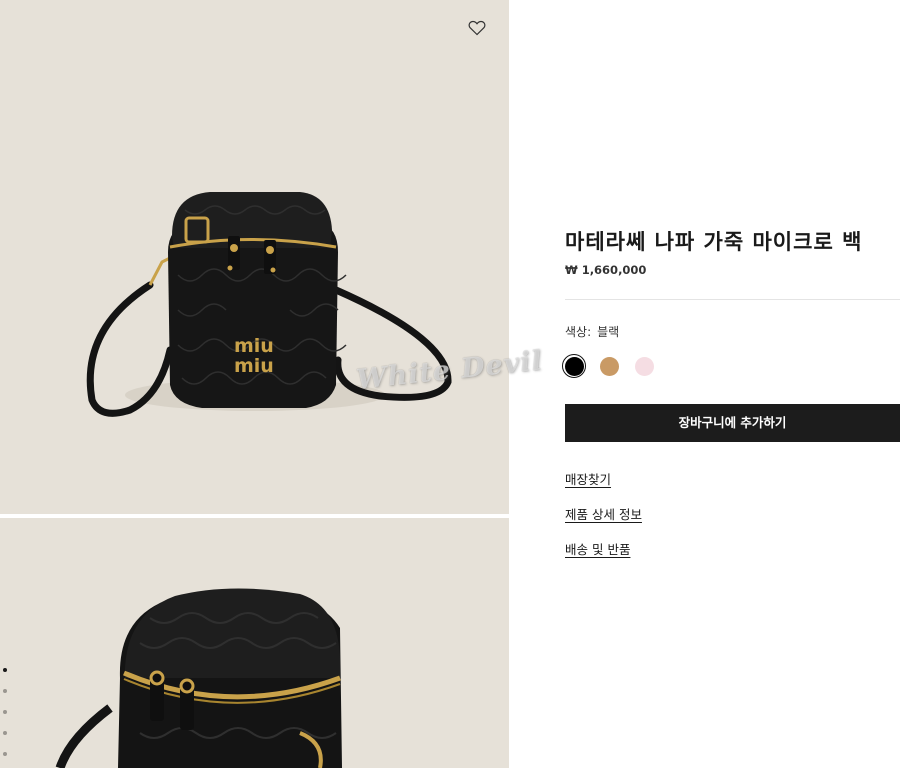  I want to click on swatch-pink, so click(644, 366).